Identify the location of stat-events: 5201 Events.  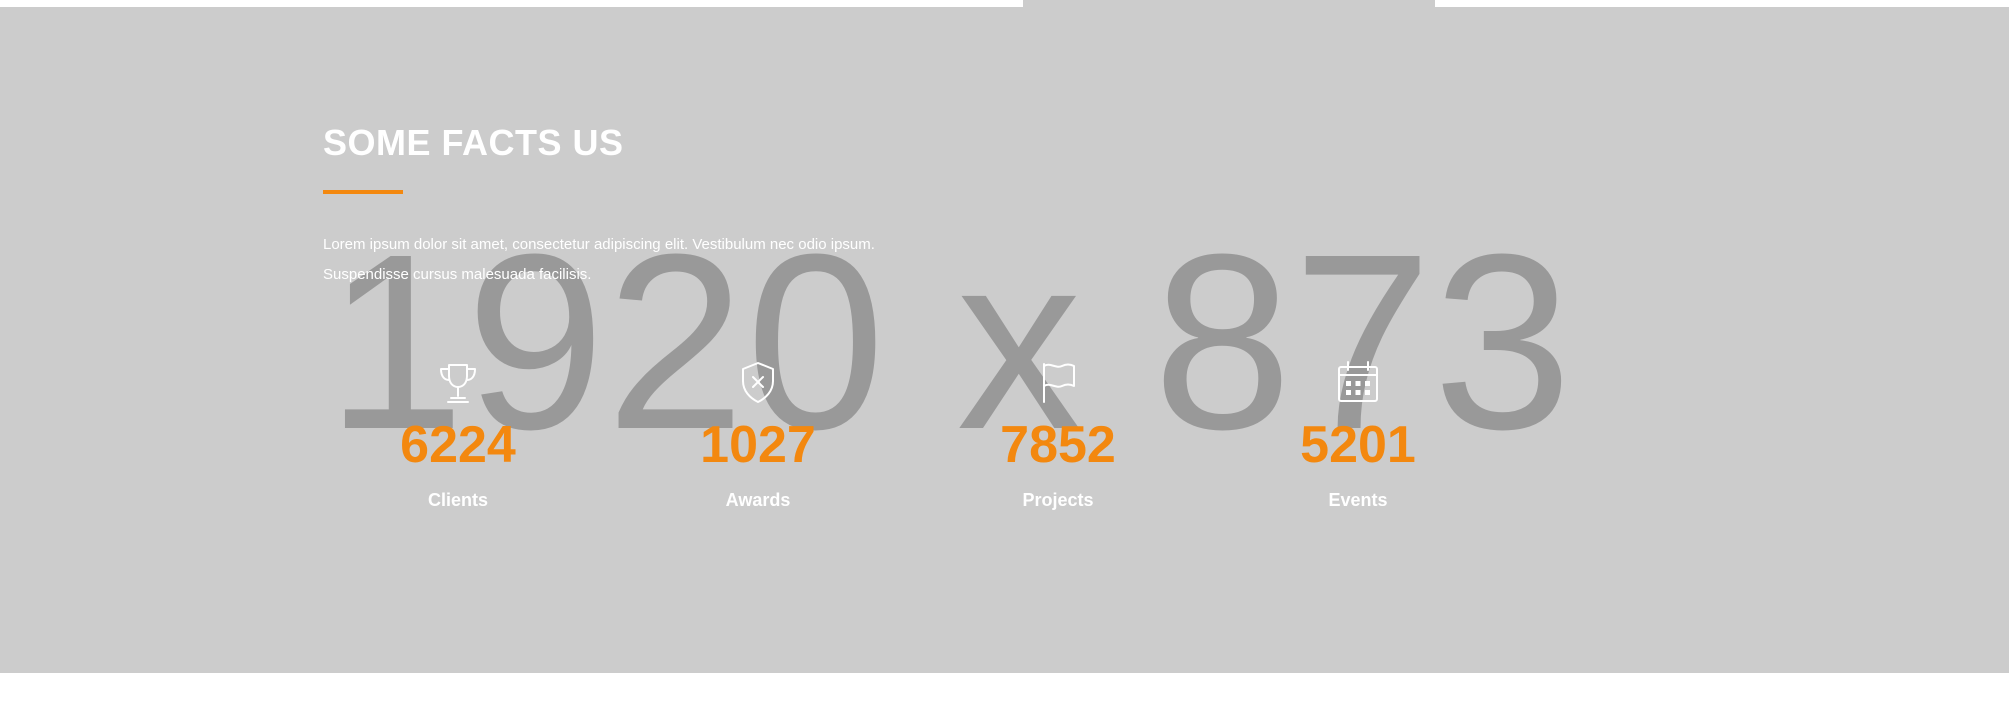
(1358, 435).